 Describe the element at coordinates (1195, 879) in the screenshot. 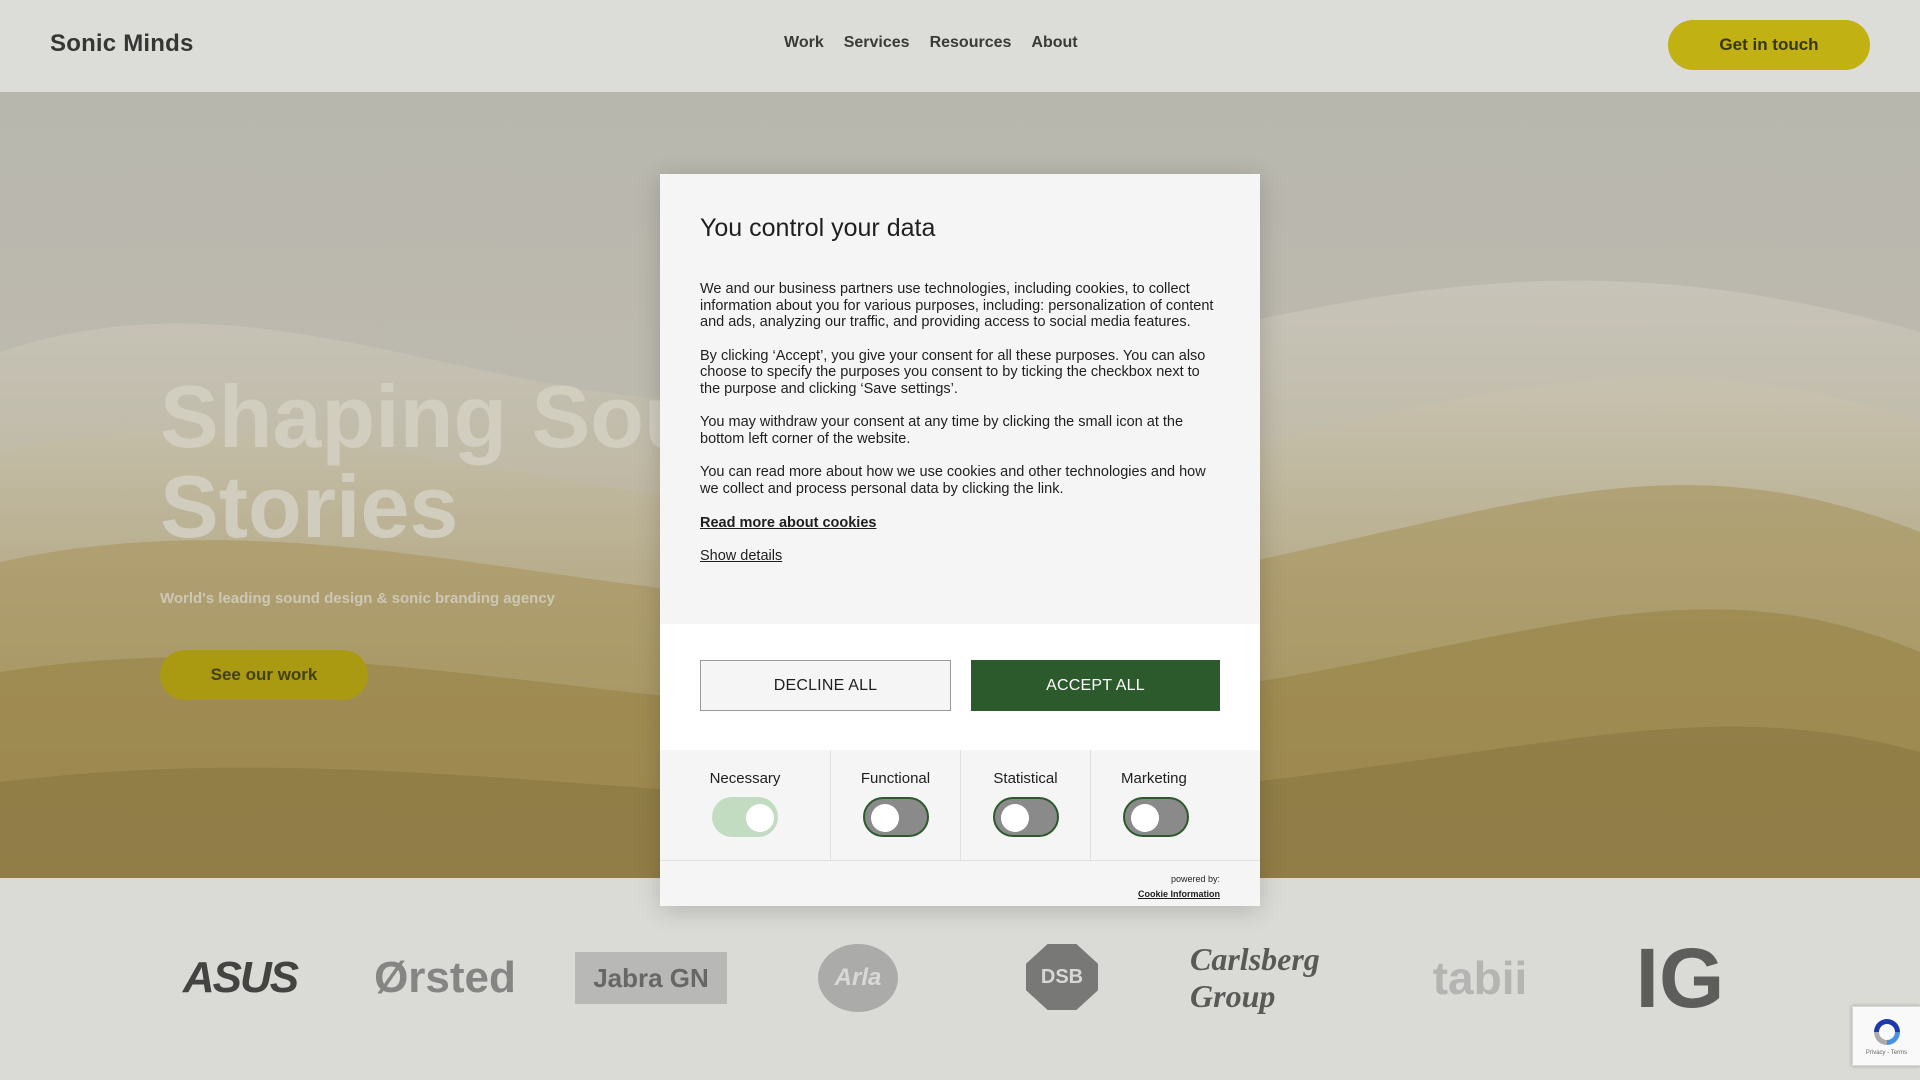

I see `powered-by-label: powered by:` at that location.